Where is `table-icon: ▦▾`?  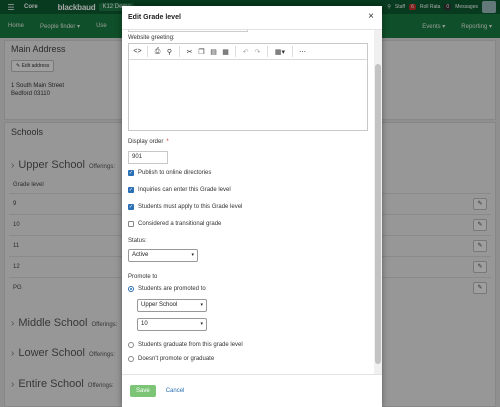
table-icon: ▦▾ is located at coordinates (280, 51).